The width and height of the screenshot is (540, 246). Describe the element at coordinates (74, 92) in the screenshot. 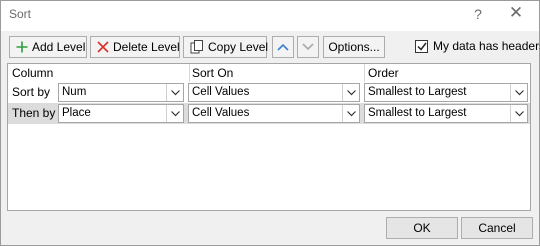

I see `column-value: Num` at that location.